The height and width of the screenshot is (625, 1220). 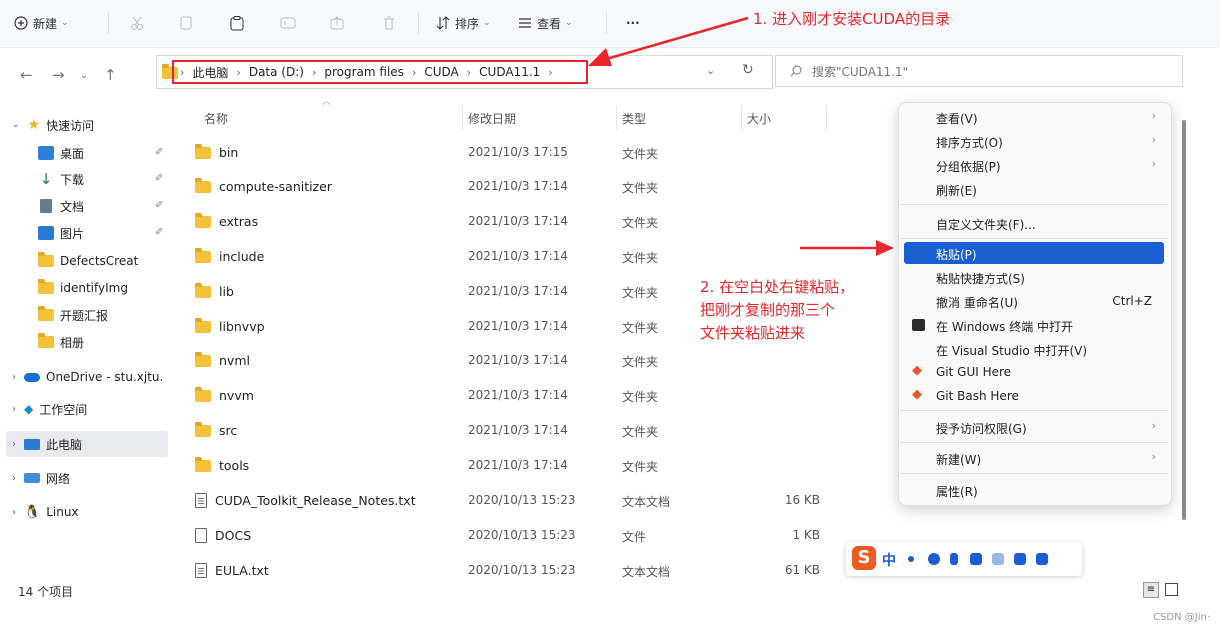 What do you see at coordinates (768, 310) in the screenshot?
I see `annotation-step2-line2: 把刚才复制的那三个` at bounding box center [768, 310].